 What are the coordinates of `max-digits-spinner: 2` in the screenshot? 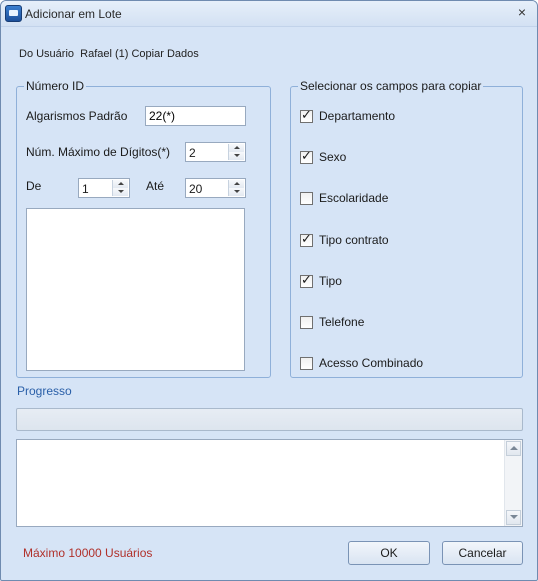 It's located at (215, 152).